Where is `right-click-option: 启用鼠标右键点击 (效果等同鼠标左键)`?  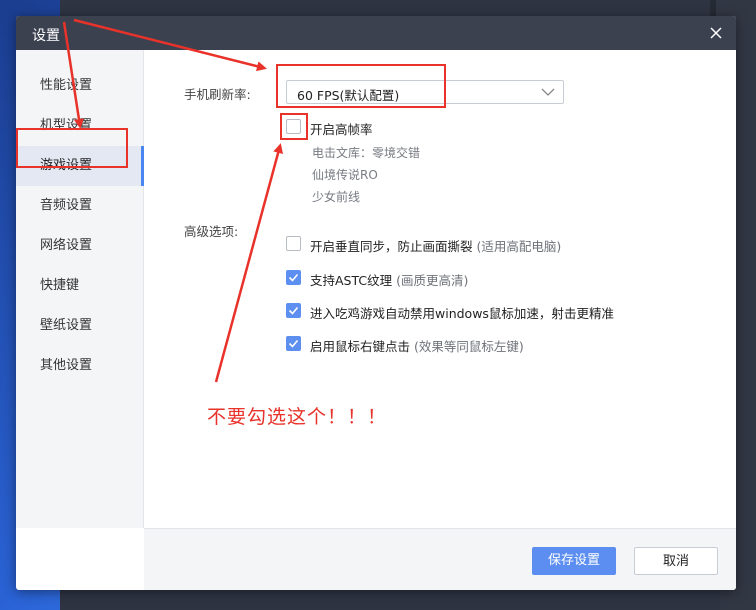 right-click-option: 启用鼠标右键点击 (效果等同鼠标左键) is located at coordinates (417, 345).